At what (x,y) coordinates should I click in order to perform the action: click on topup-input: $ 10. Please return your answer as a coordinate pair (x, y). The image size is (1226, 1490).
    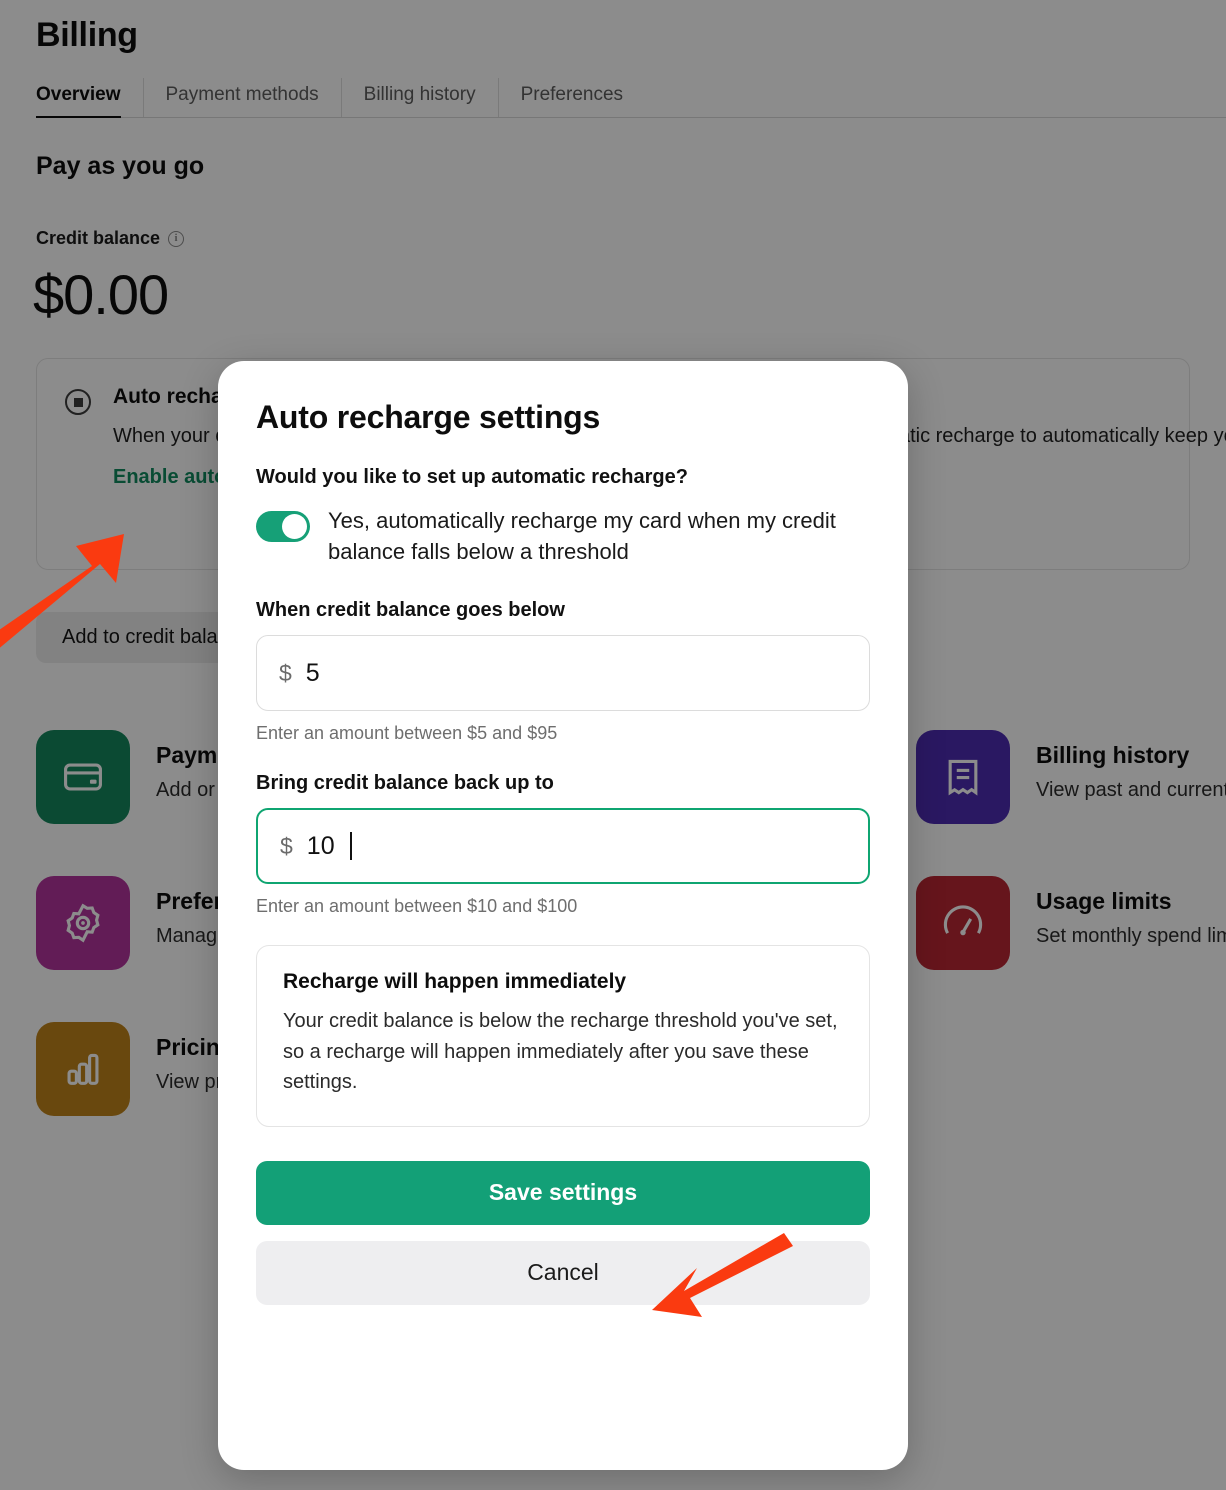
    Looking at the image, I should click on (563, 846).